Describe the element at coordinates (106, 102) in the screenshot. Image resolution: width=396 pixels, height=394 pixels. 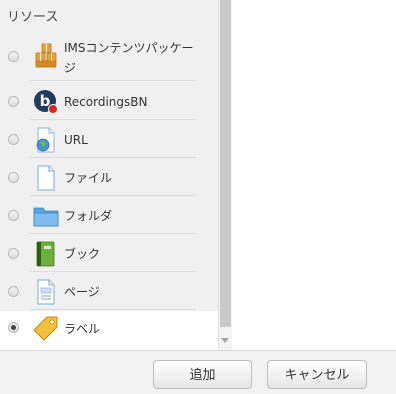
I see `list-item-label: RecordingsBN` at that location.